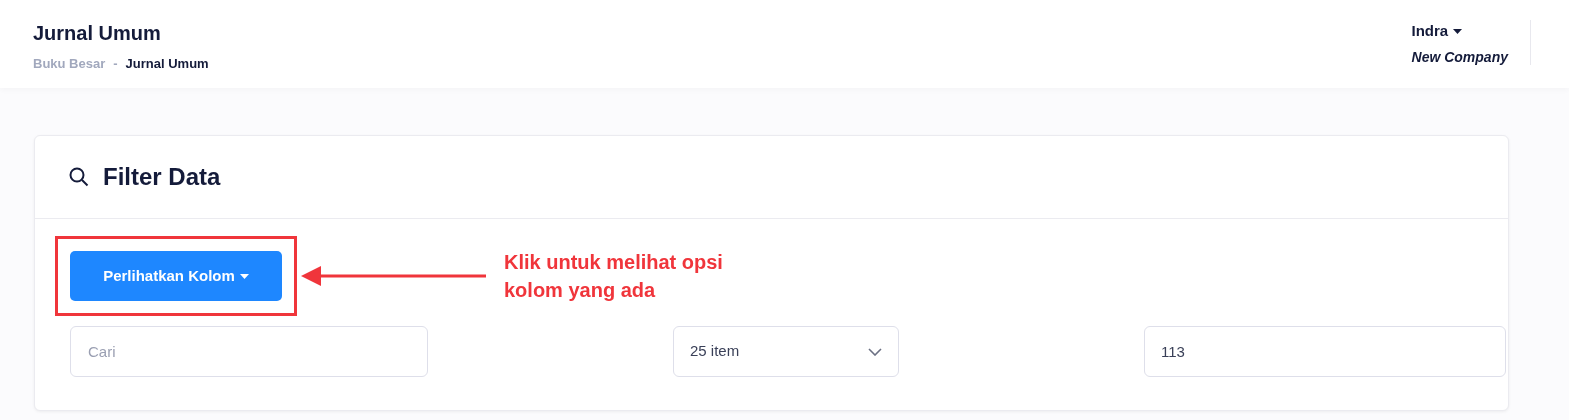  I want to click on breadcrumb-item: Jurnal Umum, so click(167, 64).